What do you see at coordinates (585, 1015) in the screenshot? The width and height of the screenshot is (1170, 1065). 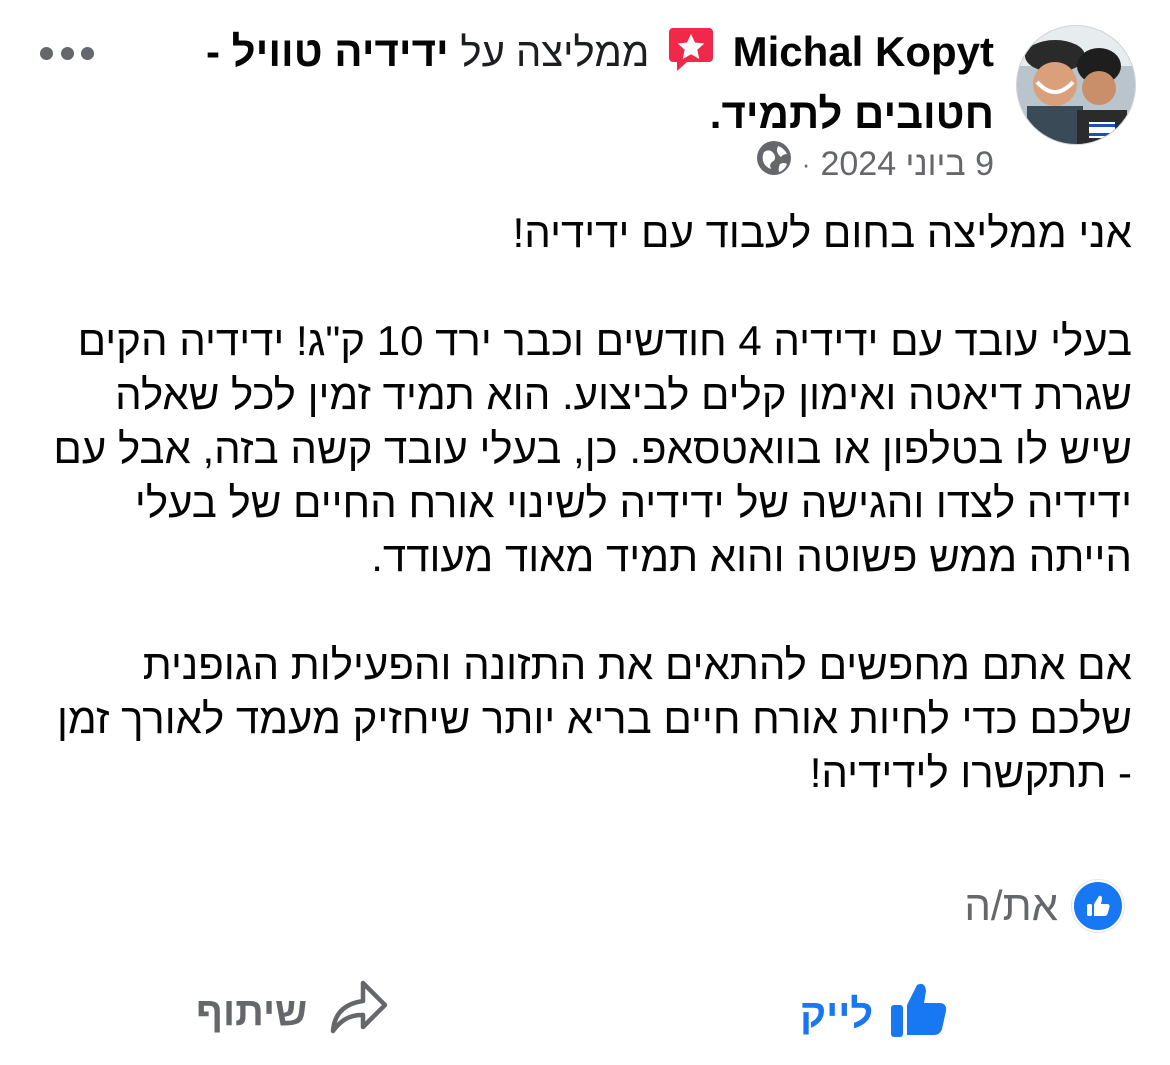 I see `action-bar: לייק שיתוף` at bounding box center [585, 1015].